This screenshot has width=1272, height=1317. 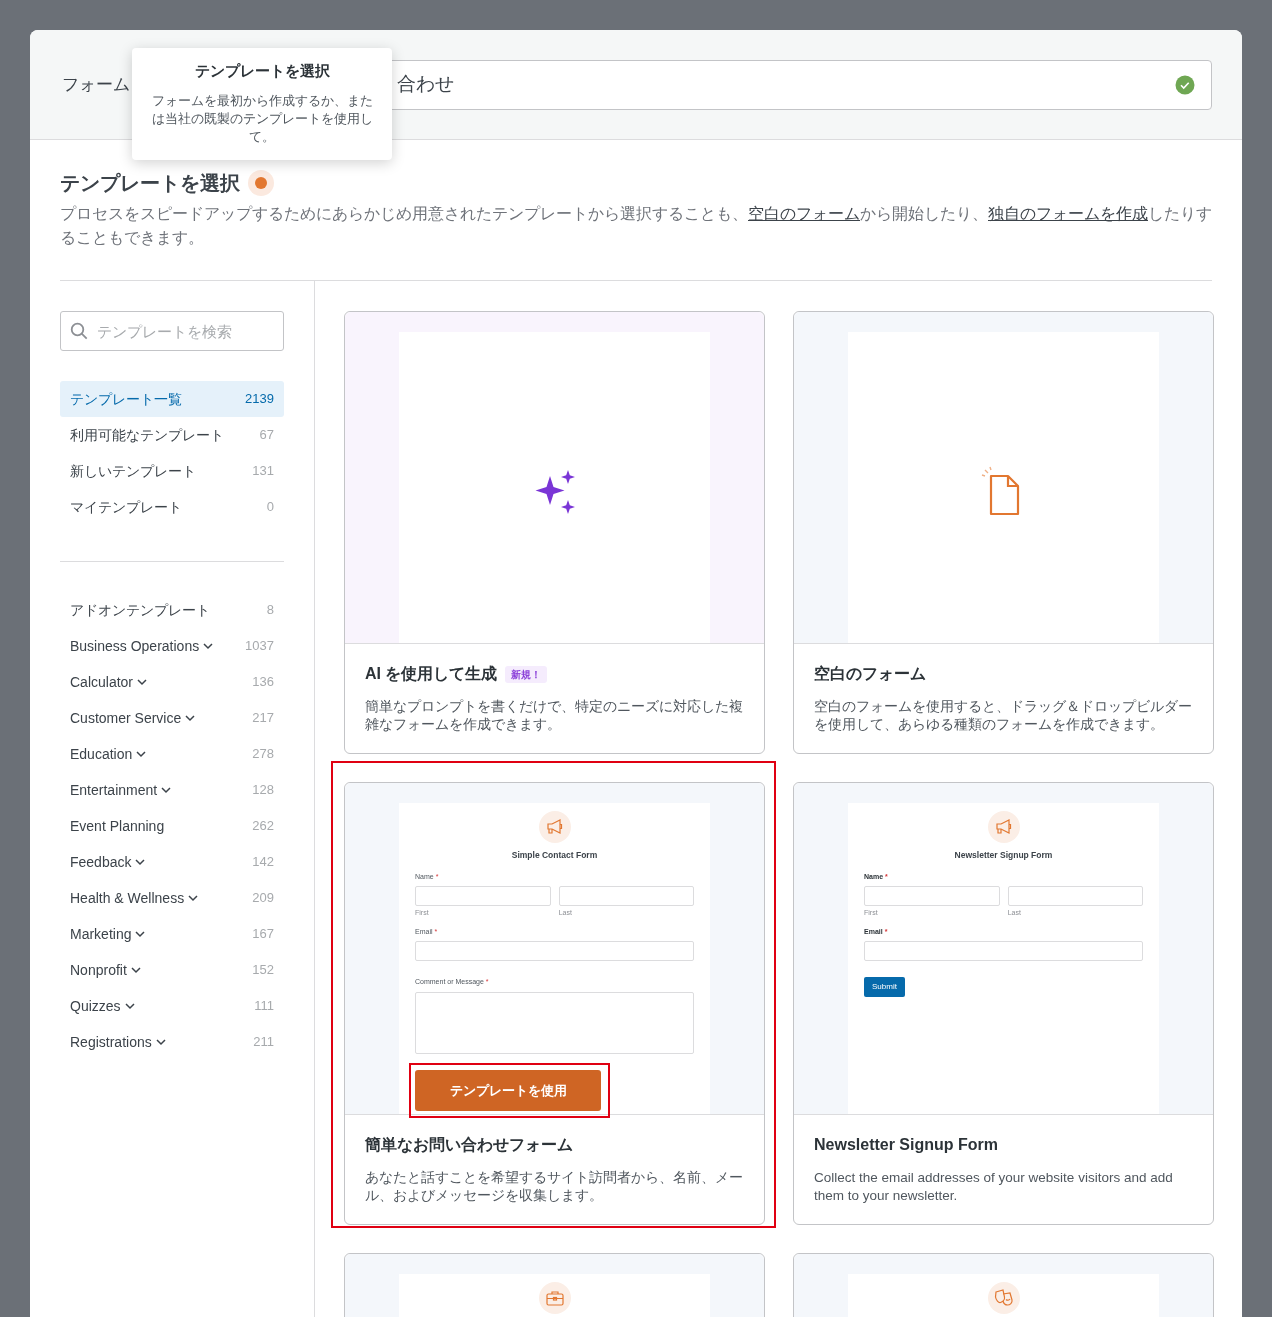 What do you see at coordinates (263, 826) in the screenshot?
I see `category-count: 262` at bounding box center [263, 826].